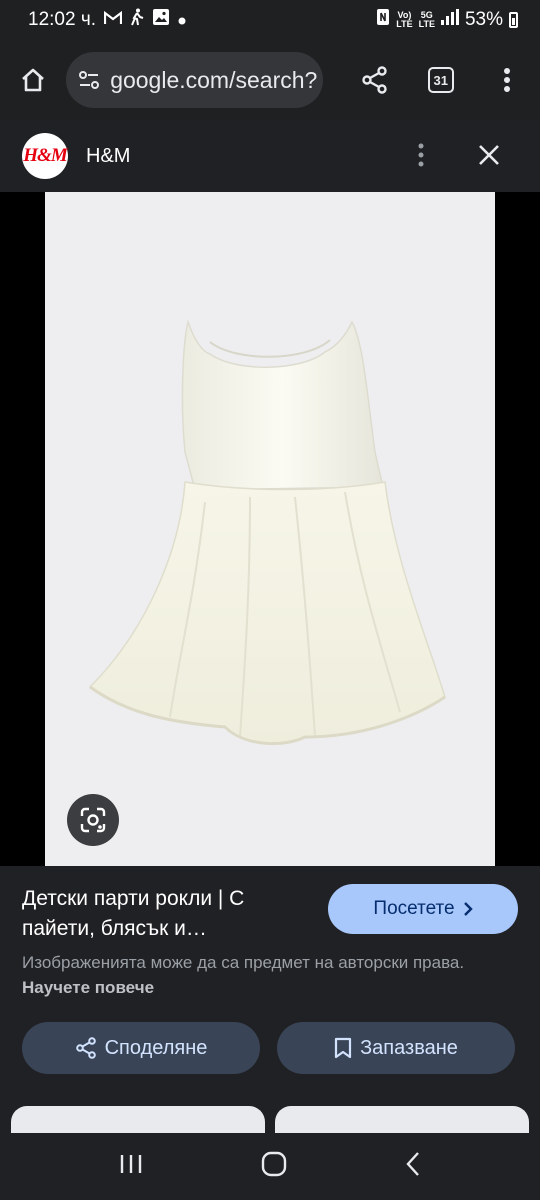 The width and height of the screenshot is (540, 1200). Describe the element at coordinates (449, 20) in the screenshot. I see `signal-icon` at that location.